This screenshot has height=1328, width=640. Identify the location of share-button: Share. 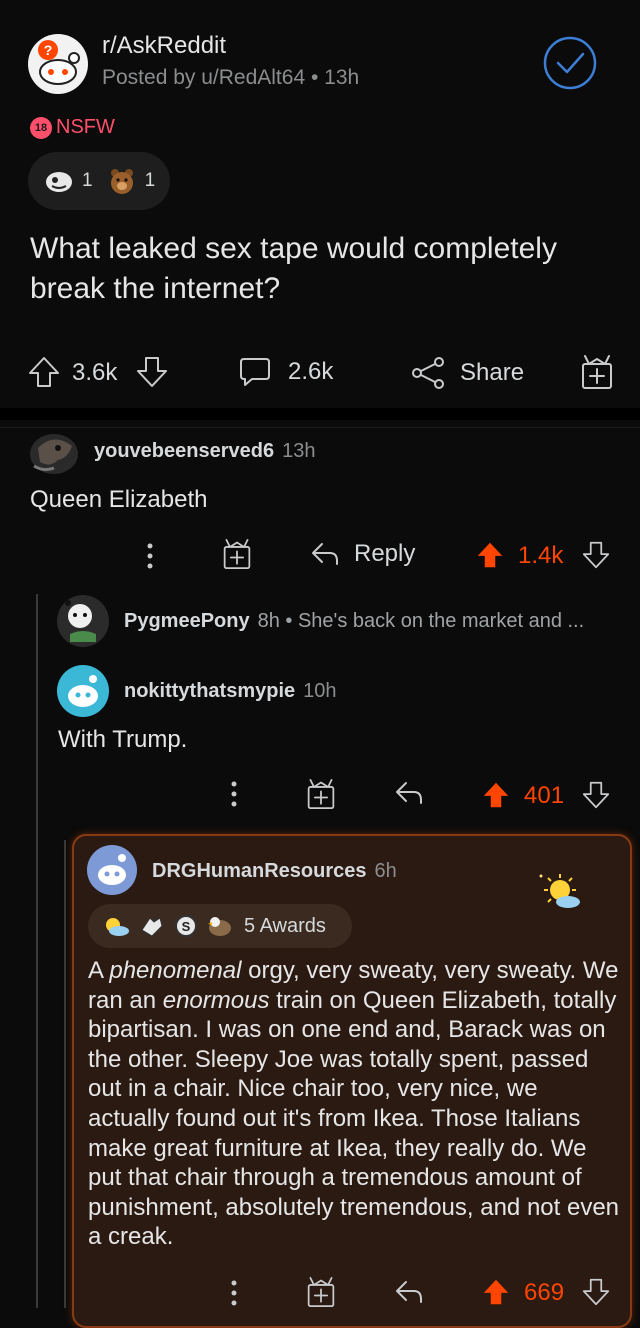
(467, 373).